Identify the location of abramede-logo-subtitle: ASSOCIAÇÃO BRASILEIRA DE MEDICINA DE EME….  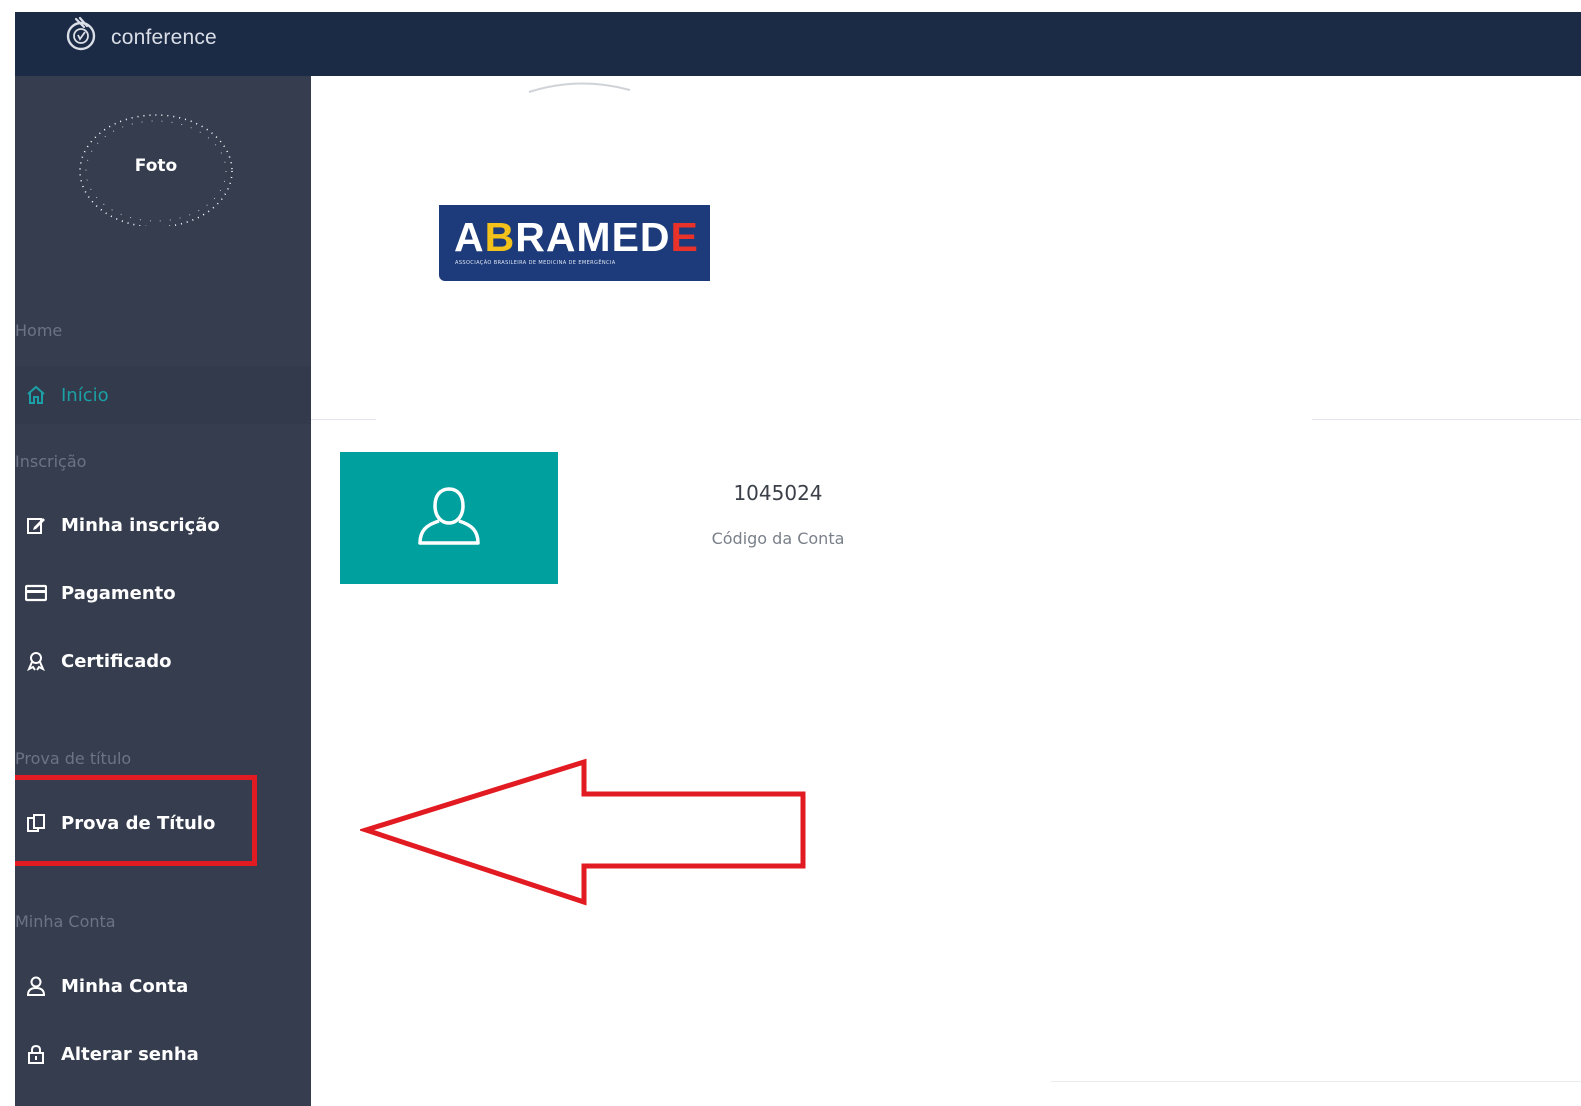
(535, 263).